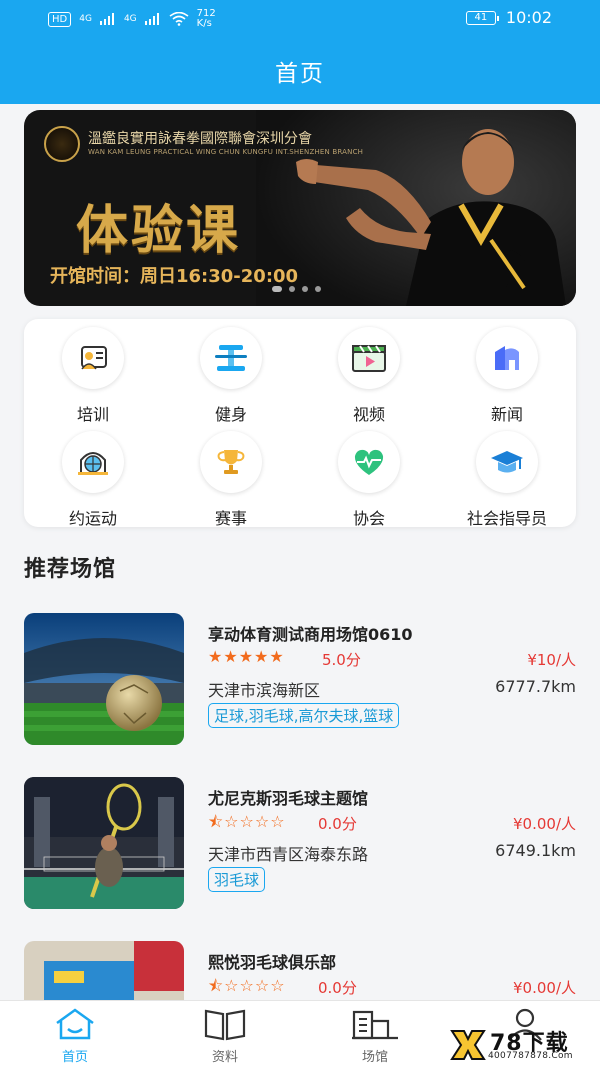  Describe the element at coordinates (300, 74) in the screenshot. I see `page-title: 首页` at that location.